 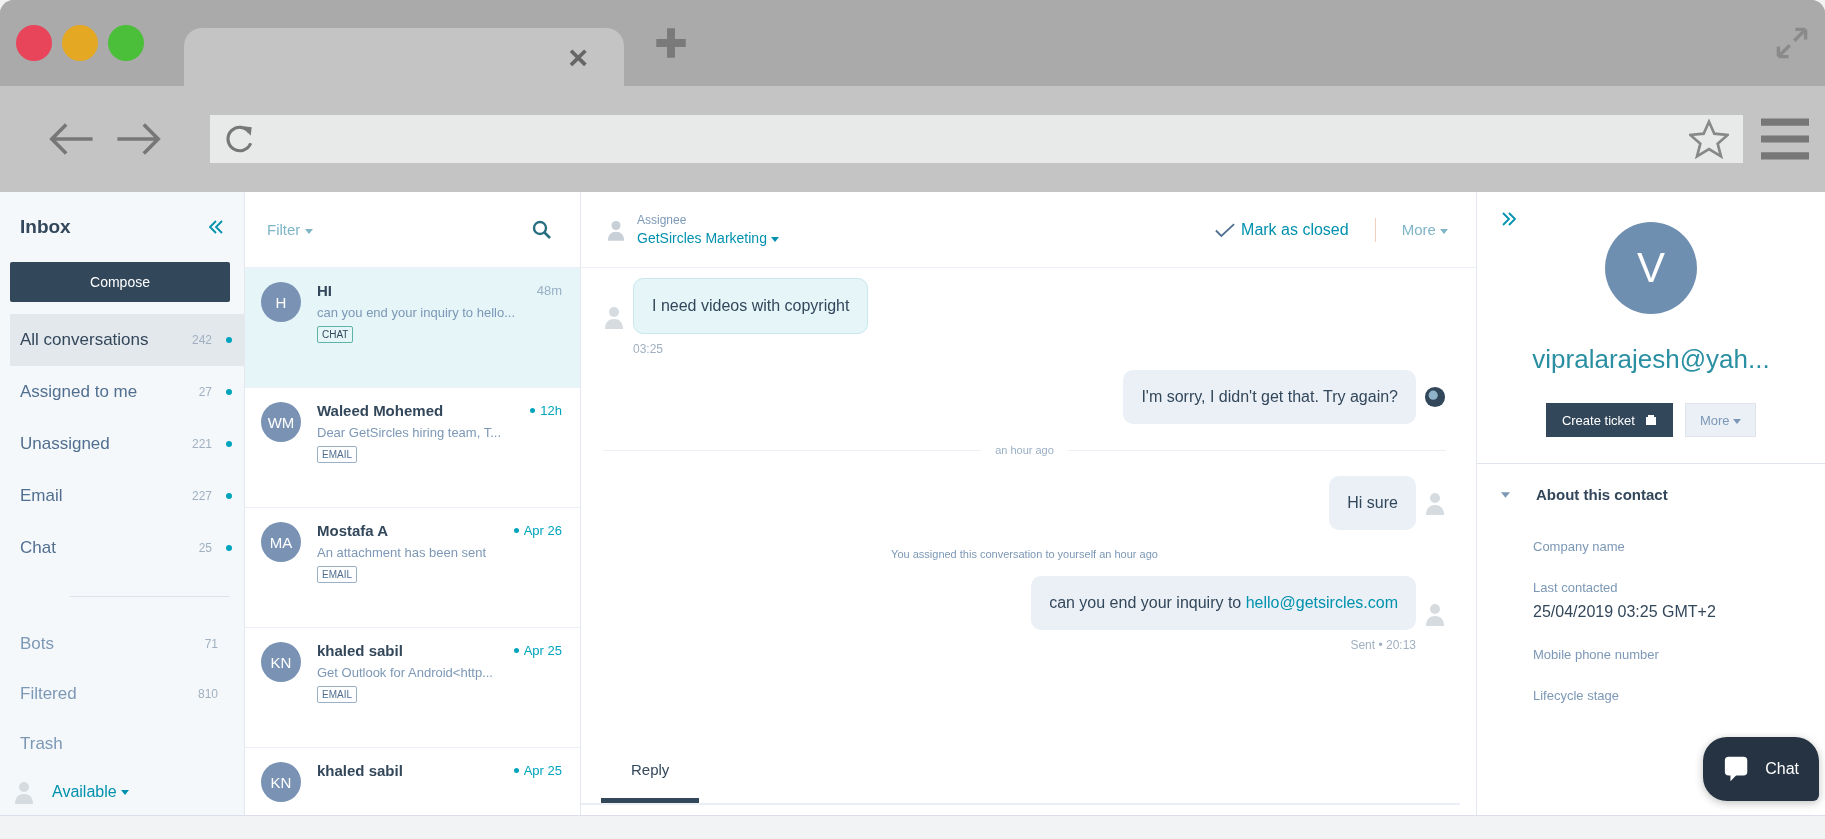 What do you see at coordinates (127, 548) in the screenshot?
I see `inbox-item: Chat 25` at bounding box center [127, 548].